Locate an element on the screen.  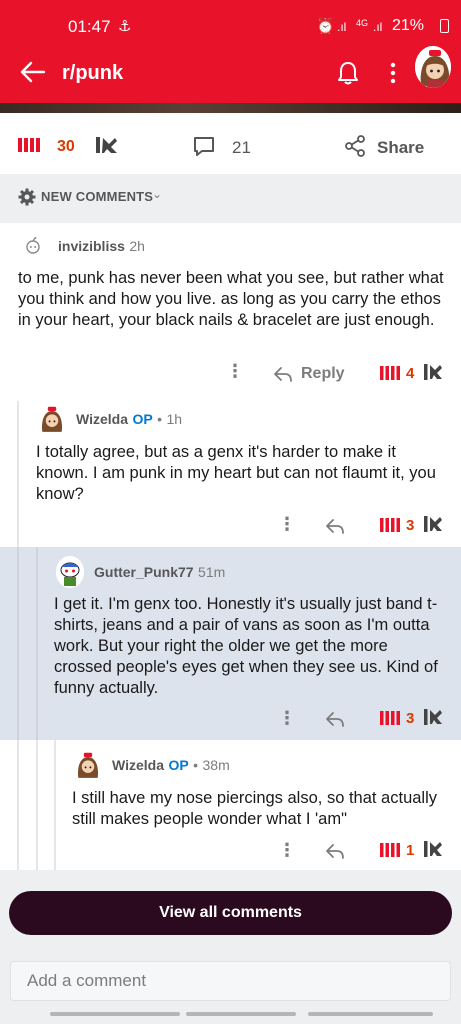
notification-icon: ⚓ is located at coordinates (125, 26).